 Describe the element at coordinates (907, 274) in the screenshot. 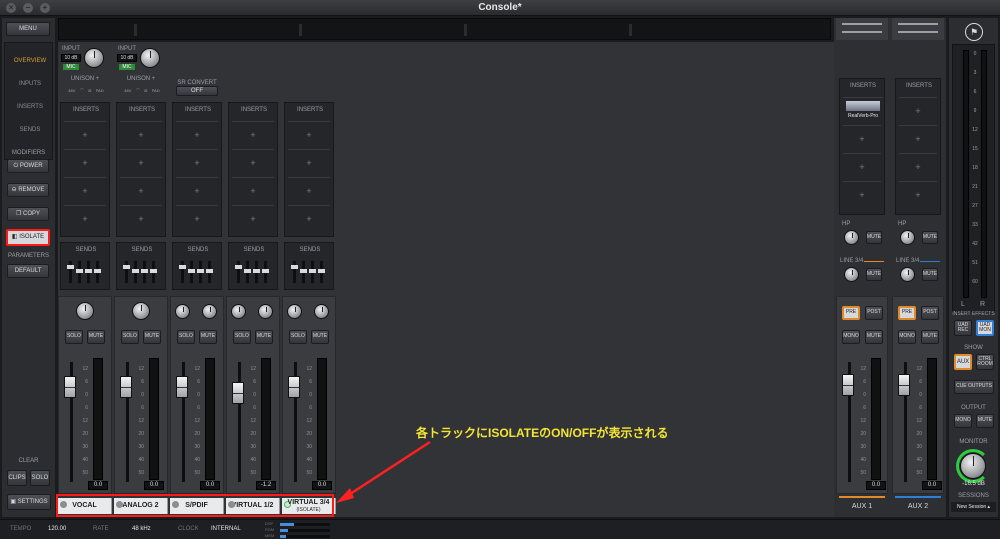

I see `line-knob` at that location.